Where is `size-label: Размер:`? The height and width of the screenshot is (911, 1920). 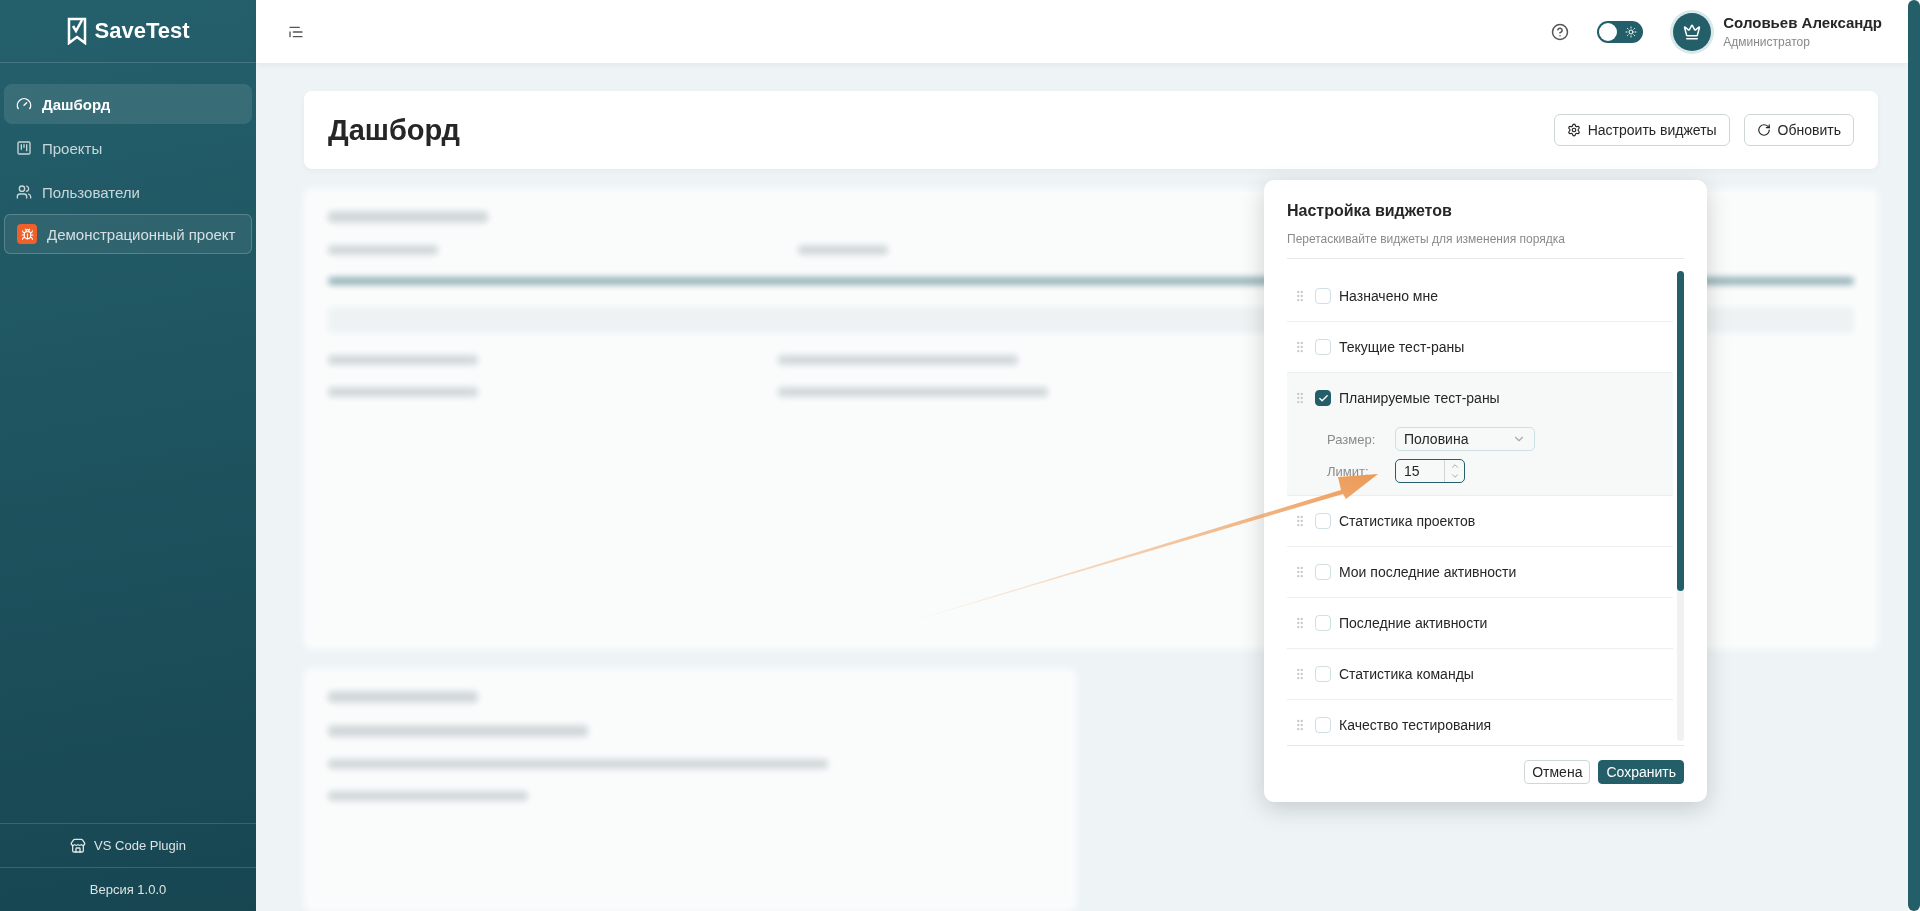
size-label: Размер: is located at coordinates (1352, 439).